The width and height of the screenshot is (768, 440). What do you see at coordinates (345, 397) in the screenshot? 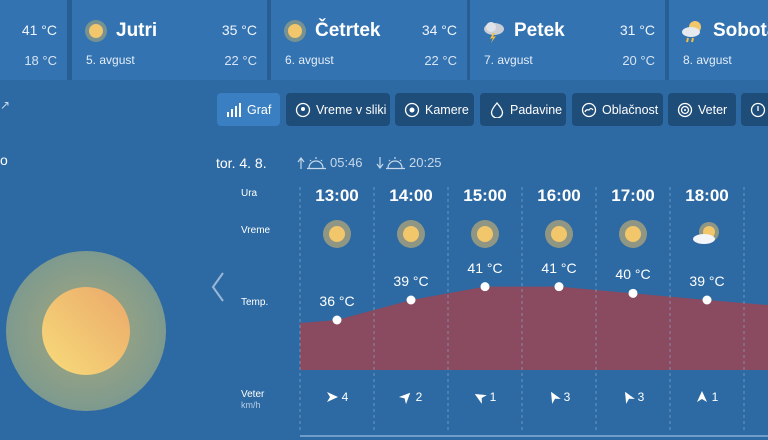
I see `wind-speed: 4` at bounding box center [345, 397].